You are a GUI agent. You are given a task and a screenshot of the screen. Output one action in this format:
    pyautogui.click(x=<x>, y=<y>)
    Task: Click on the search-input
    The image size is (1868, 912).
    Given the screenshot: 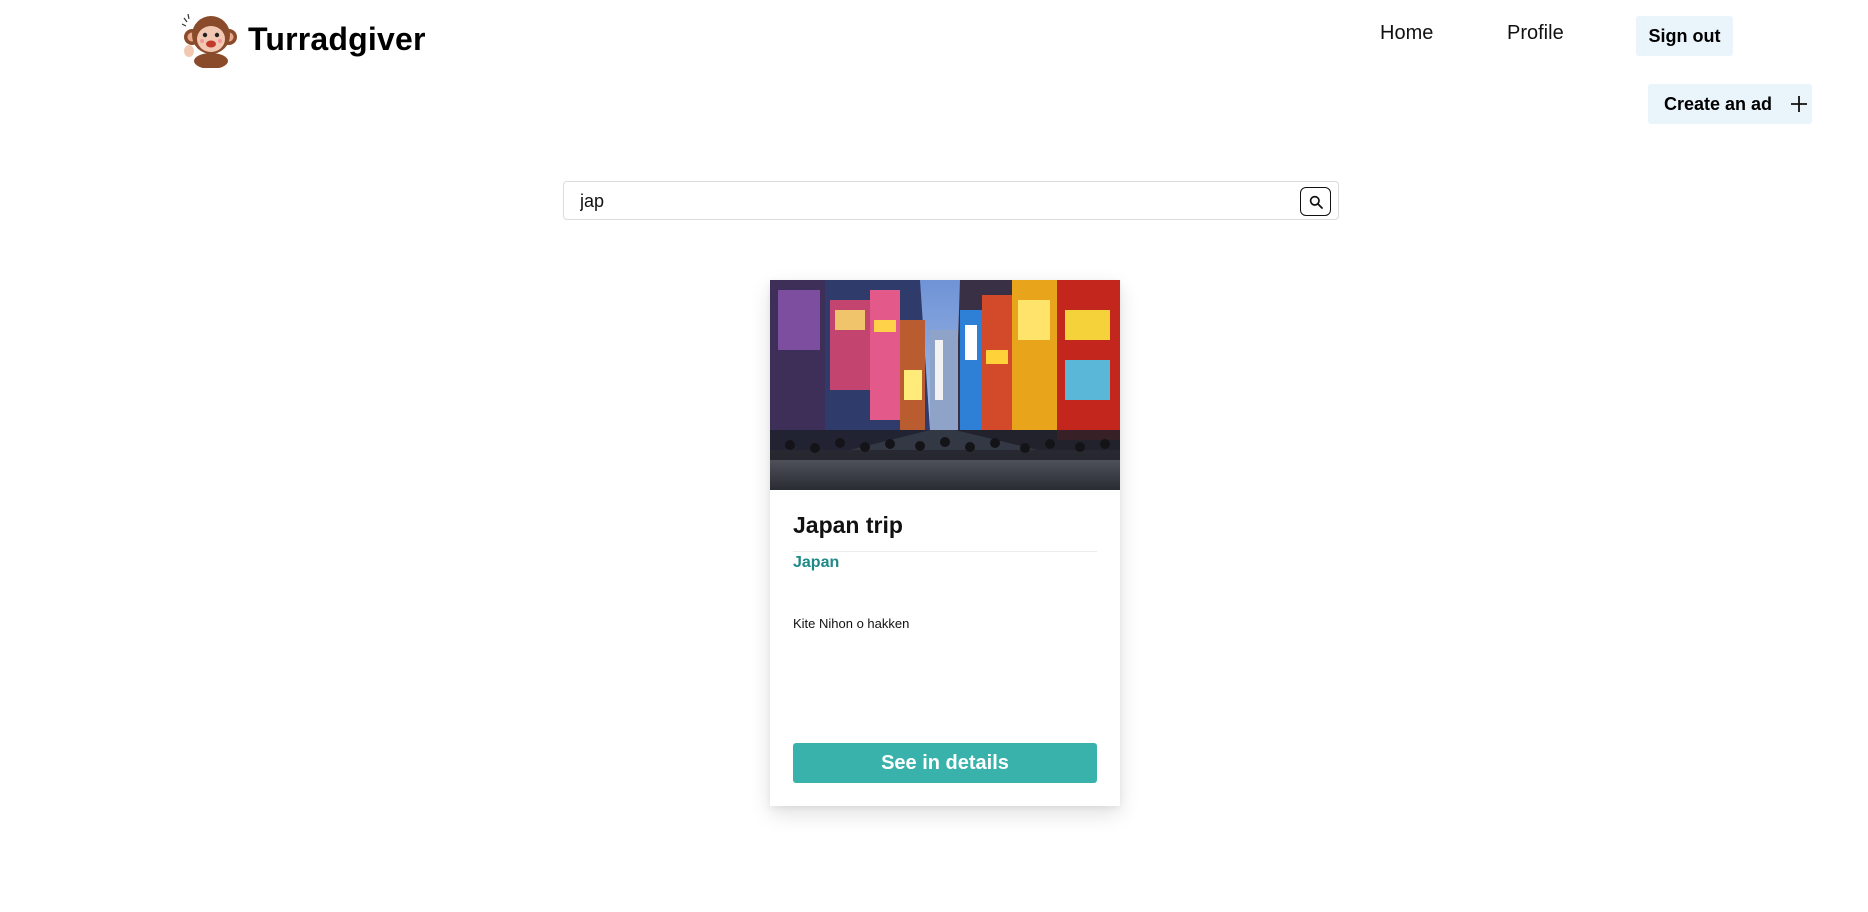 What is the action you would take?
    pyautogui.click(x=921, y=201)
    